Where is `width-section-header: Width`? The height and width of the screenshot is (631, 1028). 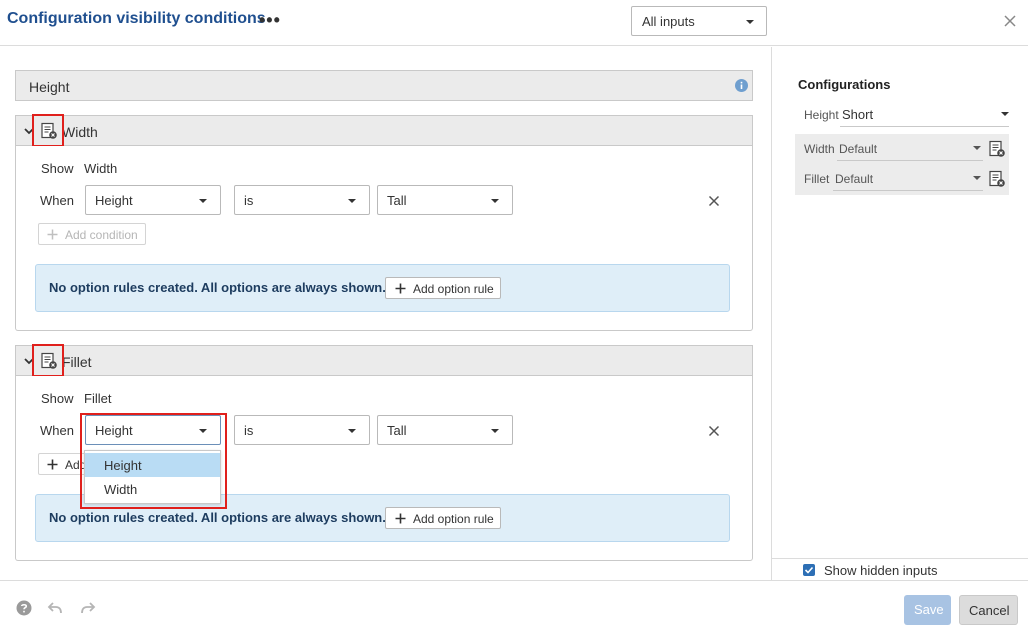 width-section-header: Width is located at coordinates (384, 130).